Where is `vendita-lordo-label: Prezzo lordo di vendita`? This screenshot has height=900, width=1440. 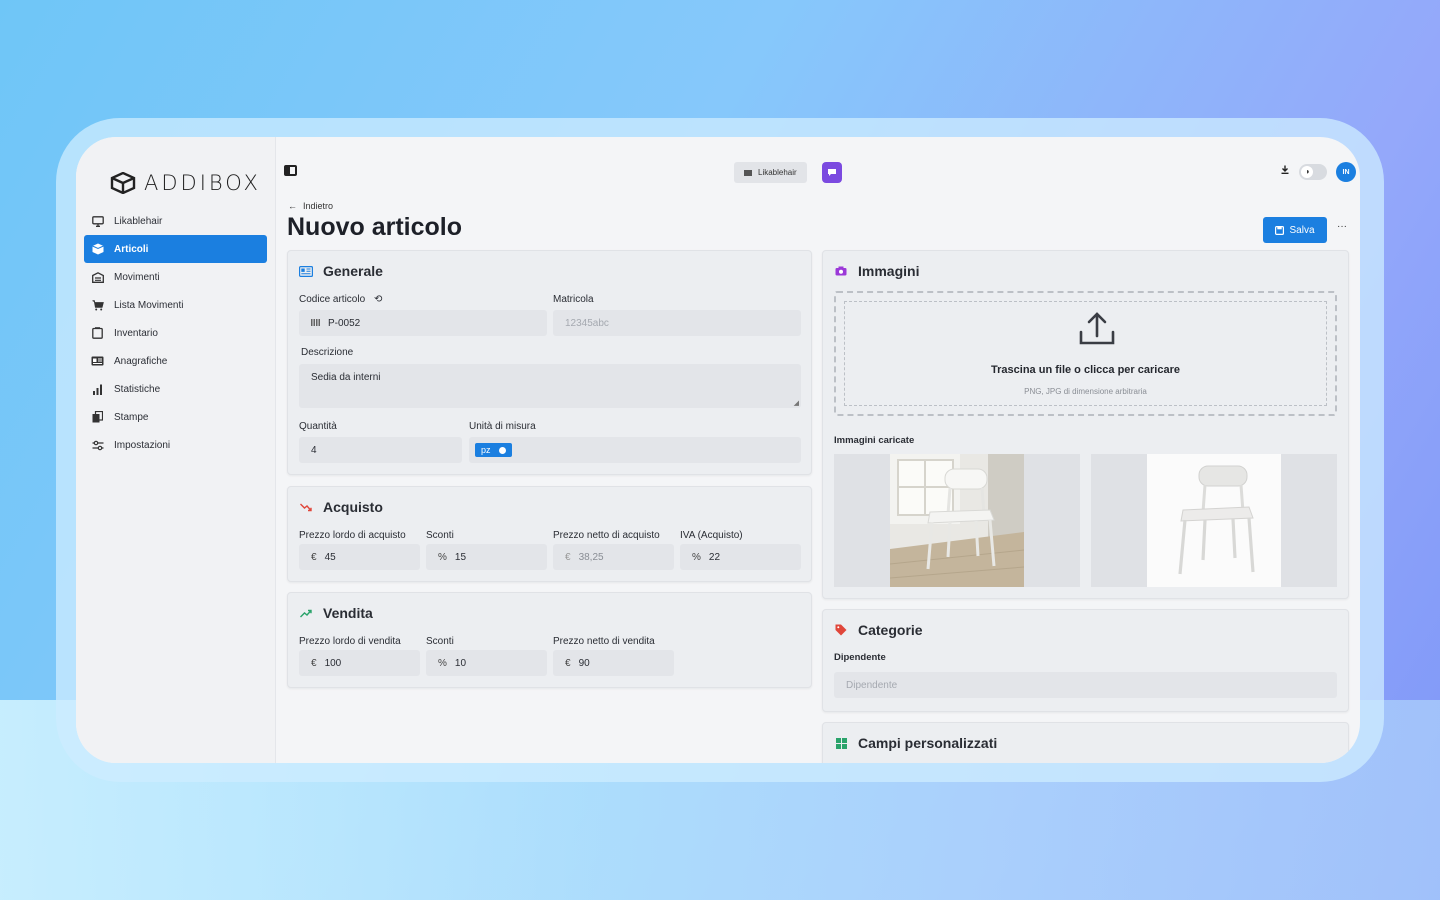 vendita-lordo-label: Prezzo lordo di vendita is located at coordinates (350, 641).